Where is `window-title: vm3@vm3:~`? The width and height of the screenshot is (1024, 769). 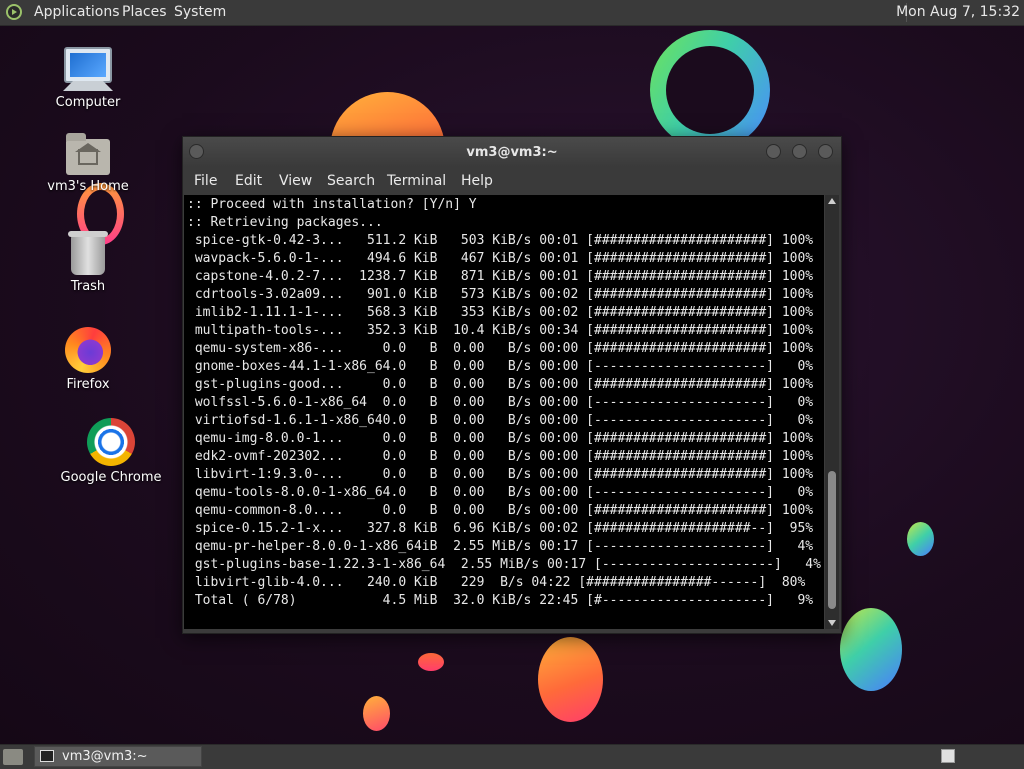 window-title: vm3@vm3:~ is located at coordinates (512, 152).